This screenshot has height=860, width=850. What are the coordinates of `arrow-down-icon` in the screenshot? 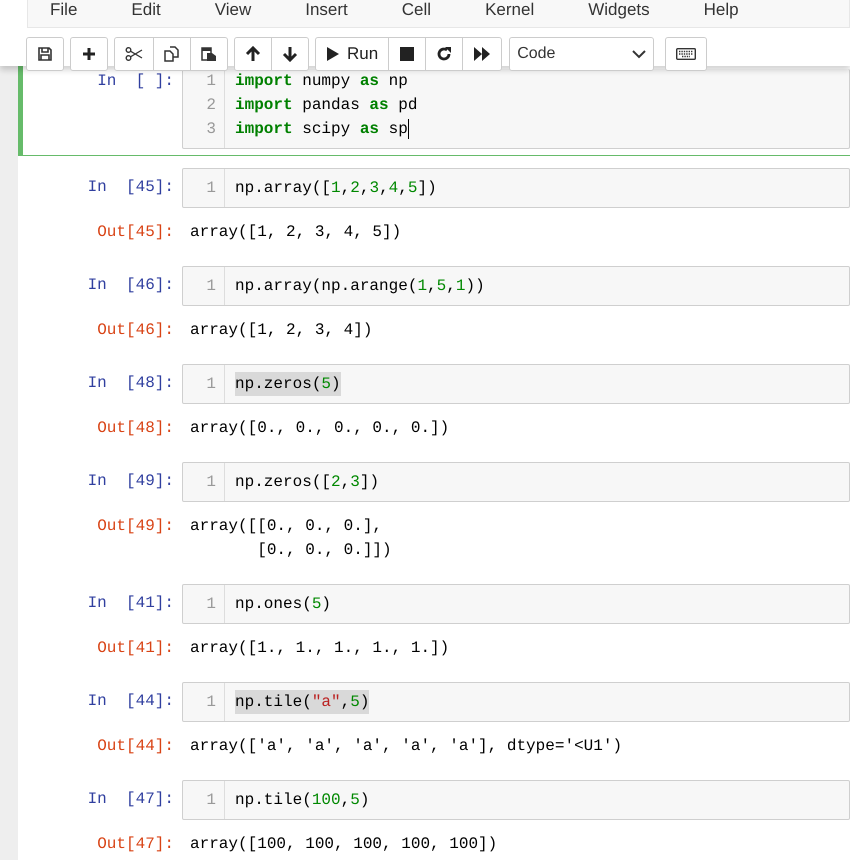 It's located at (290, 54).